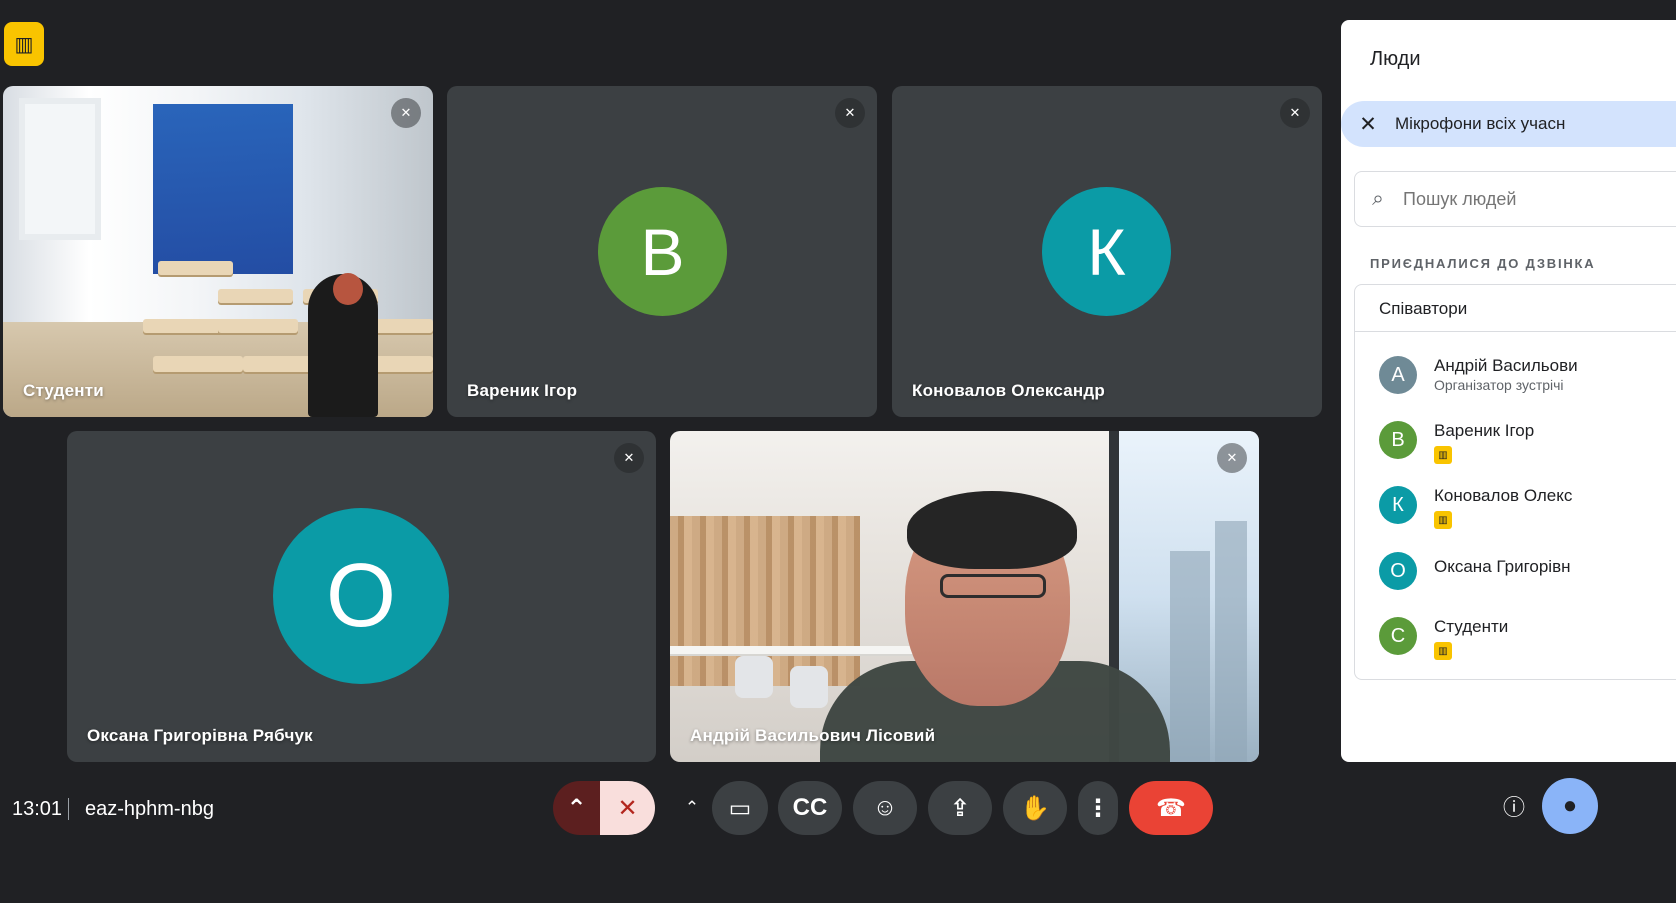 The image size is (1676, 903). What do you see at coordinates (992, 530) in the screenshot?
I see `person-hair` at bounding box center [992, 530].